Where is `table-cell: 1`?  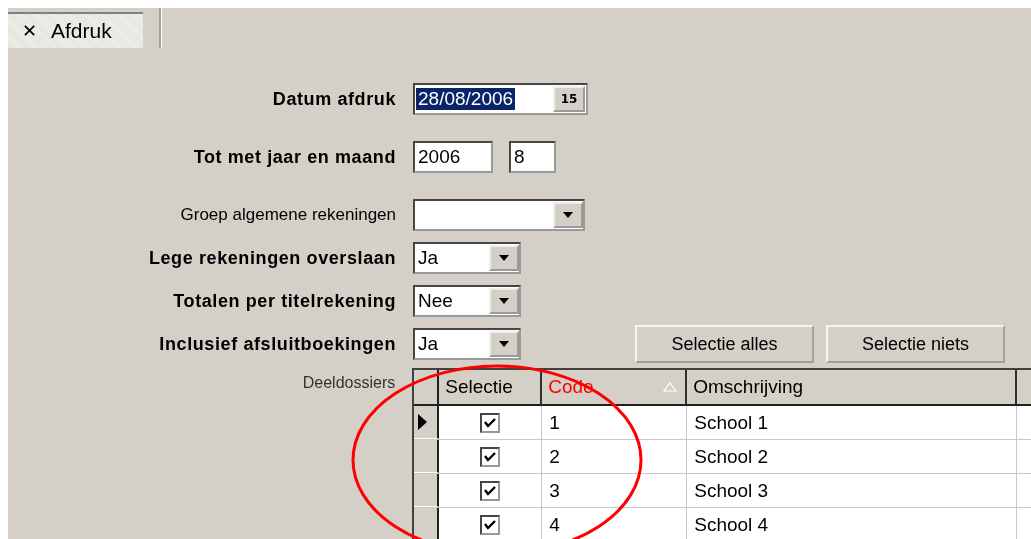 table-cell: 1 is located at coordinates (615, 422).